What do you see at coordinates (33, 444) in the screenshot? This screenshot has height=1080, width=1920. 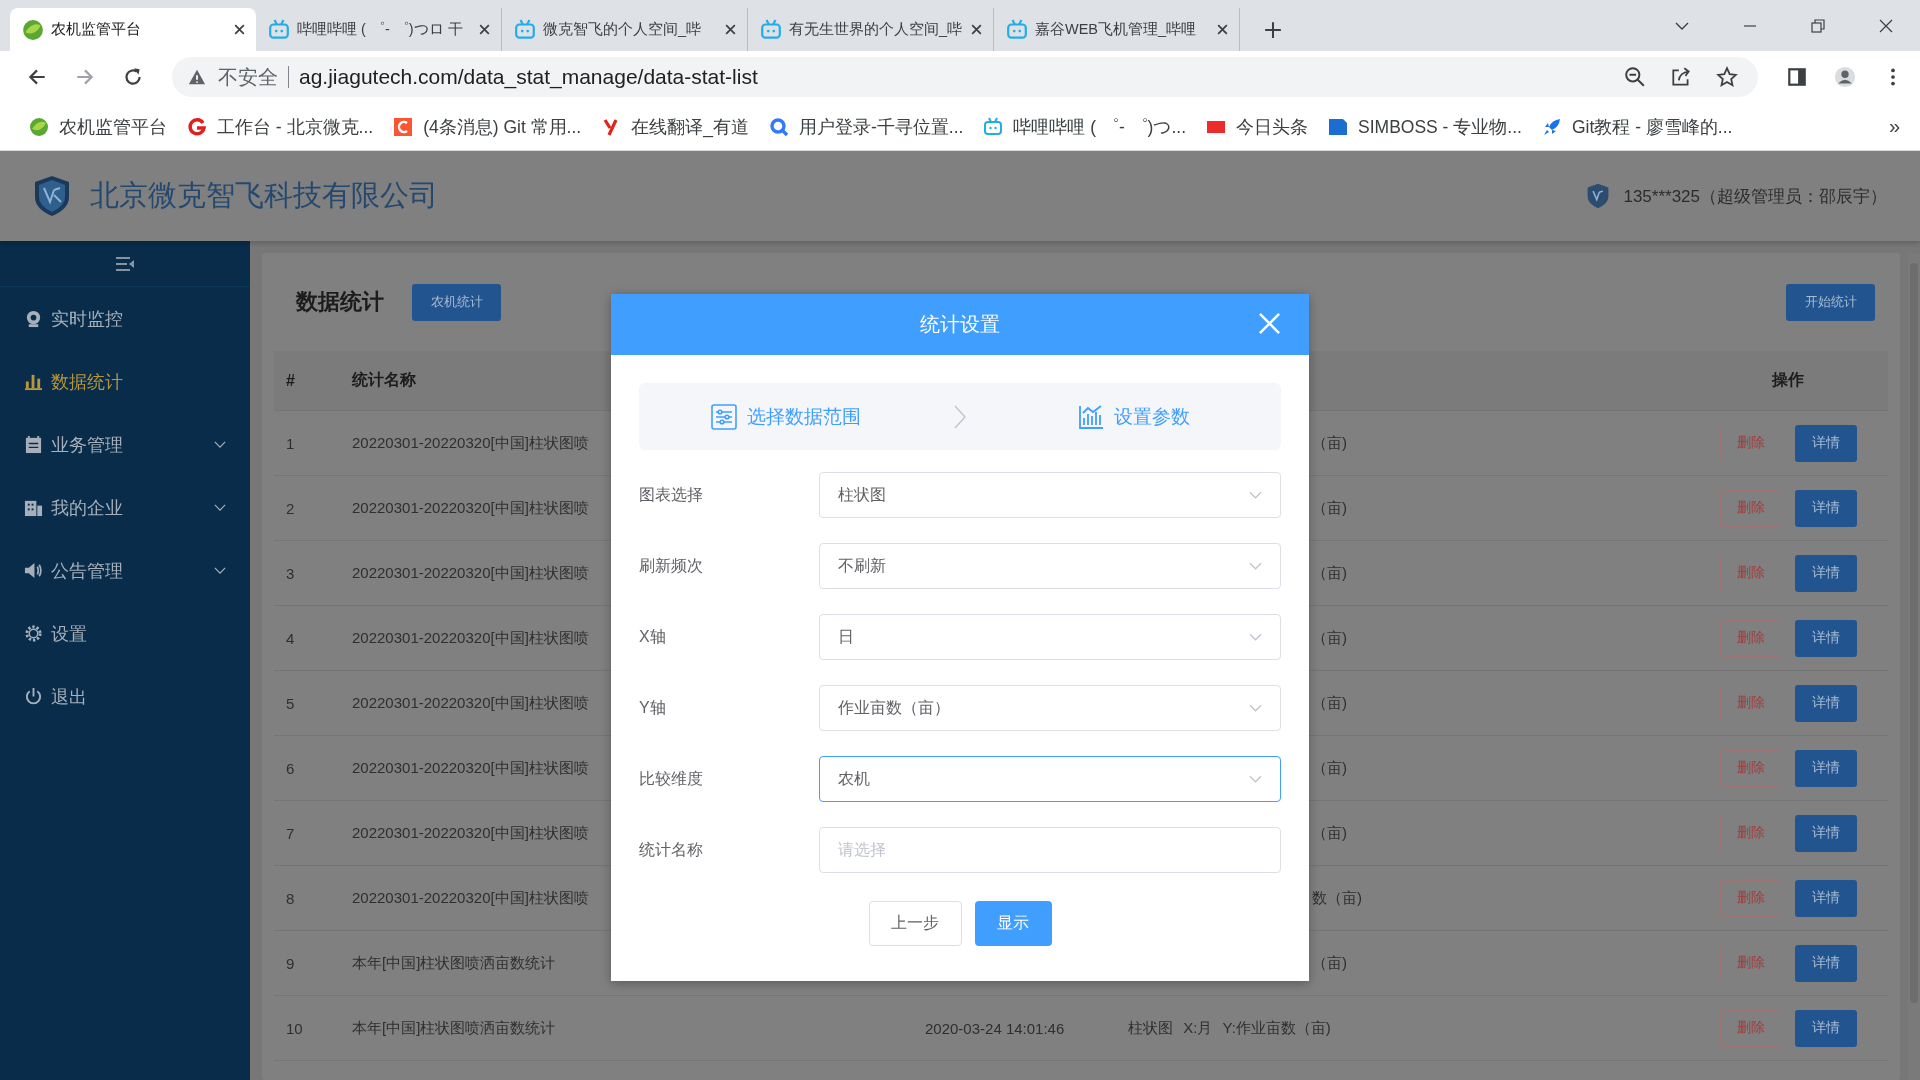 I see `clipboard-icon` at bounding box center [33, 444].